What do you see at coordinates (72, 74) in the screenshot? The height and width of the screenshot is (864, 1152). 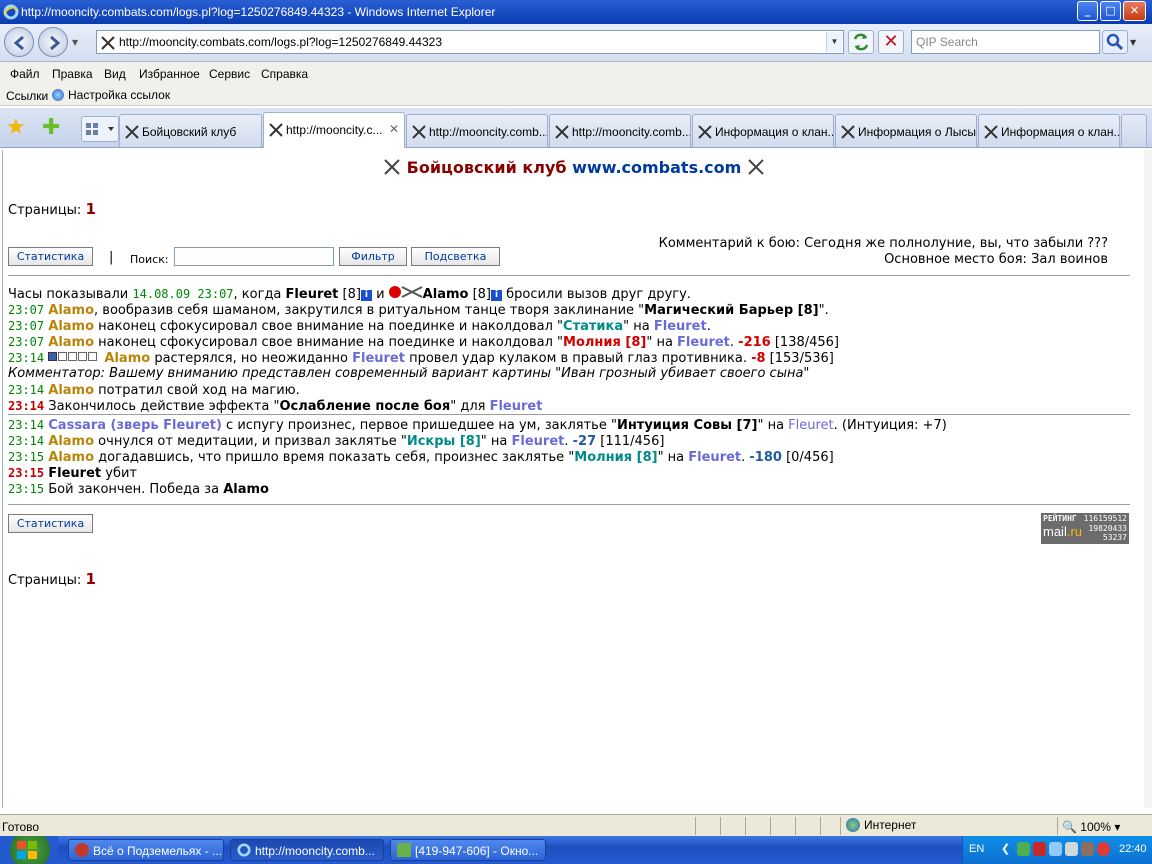 I see `menu-edit: Правка` at bounding box center [72, 74].